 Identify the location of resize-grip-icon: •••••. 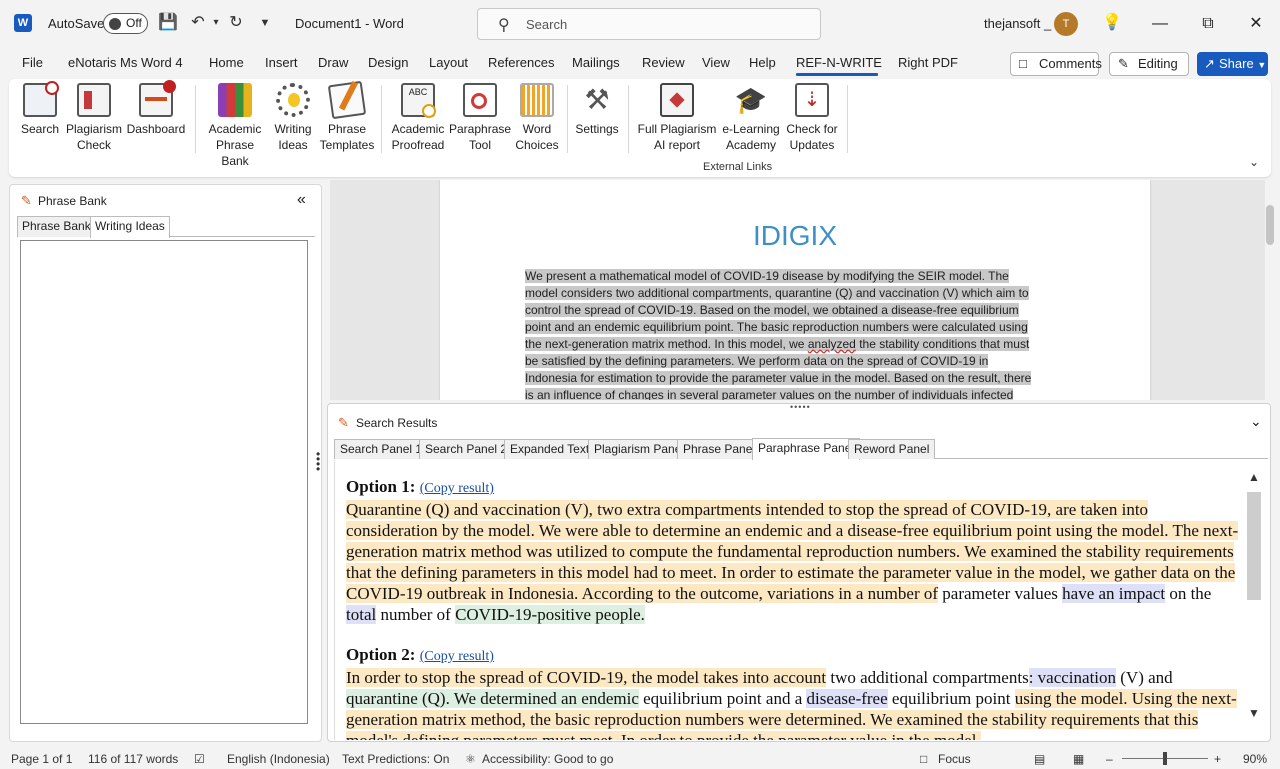
(800, 407).